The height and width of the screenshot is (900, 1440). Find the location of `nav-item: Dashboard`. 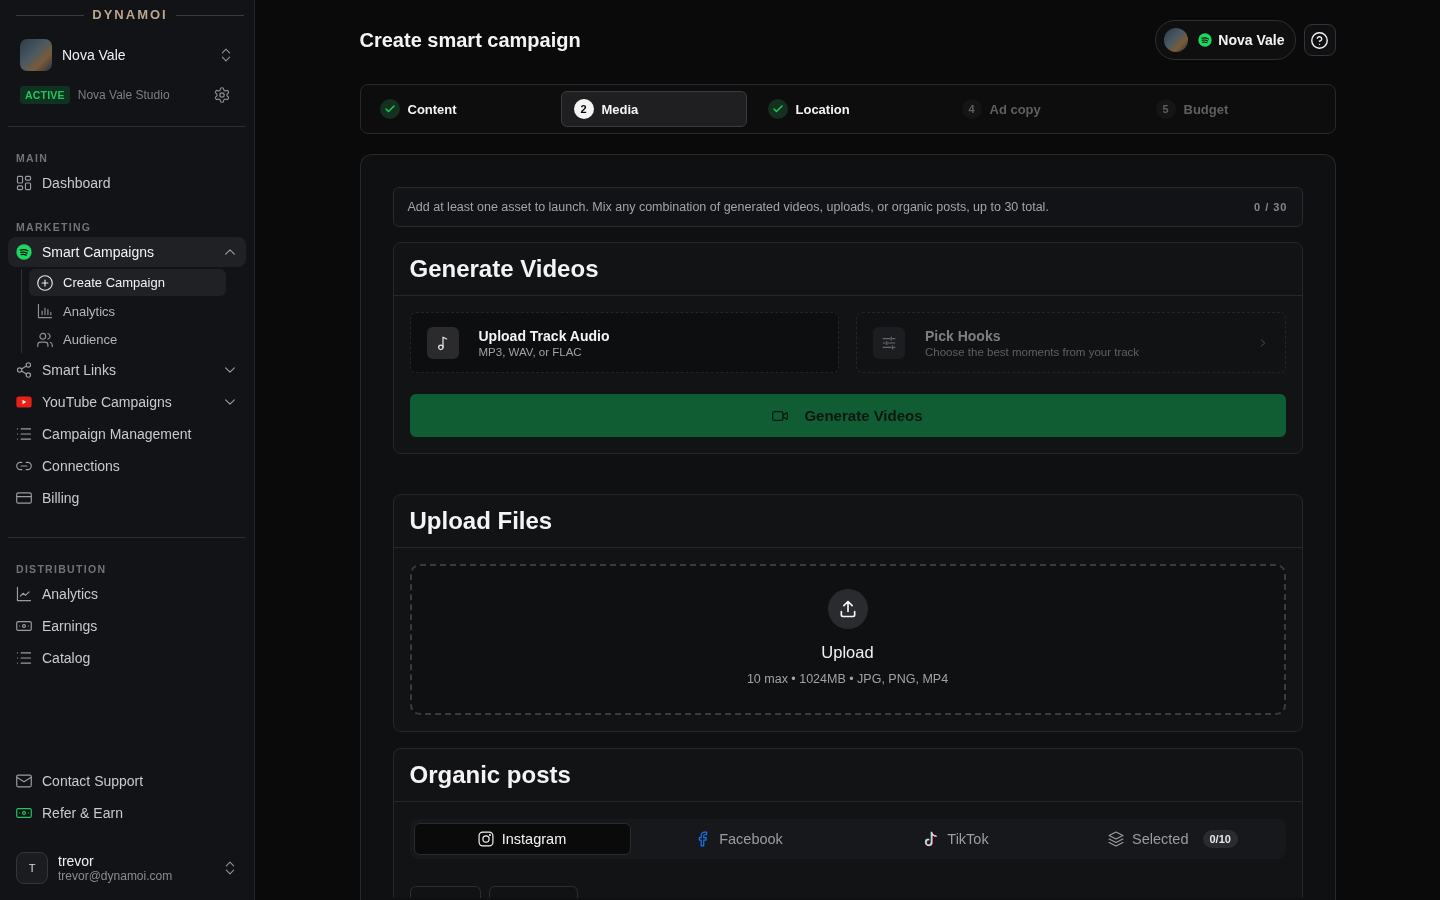

nav-item: Dashboard is located at coordinates (127, 183).